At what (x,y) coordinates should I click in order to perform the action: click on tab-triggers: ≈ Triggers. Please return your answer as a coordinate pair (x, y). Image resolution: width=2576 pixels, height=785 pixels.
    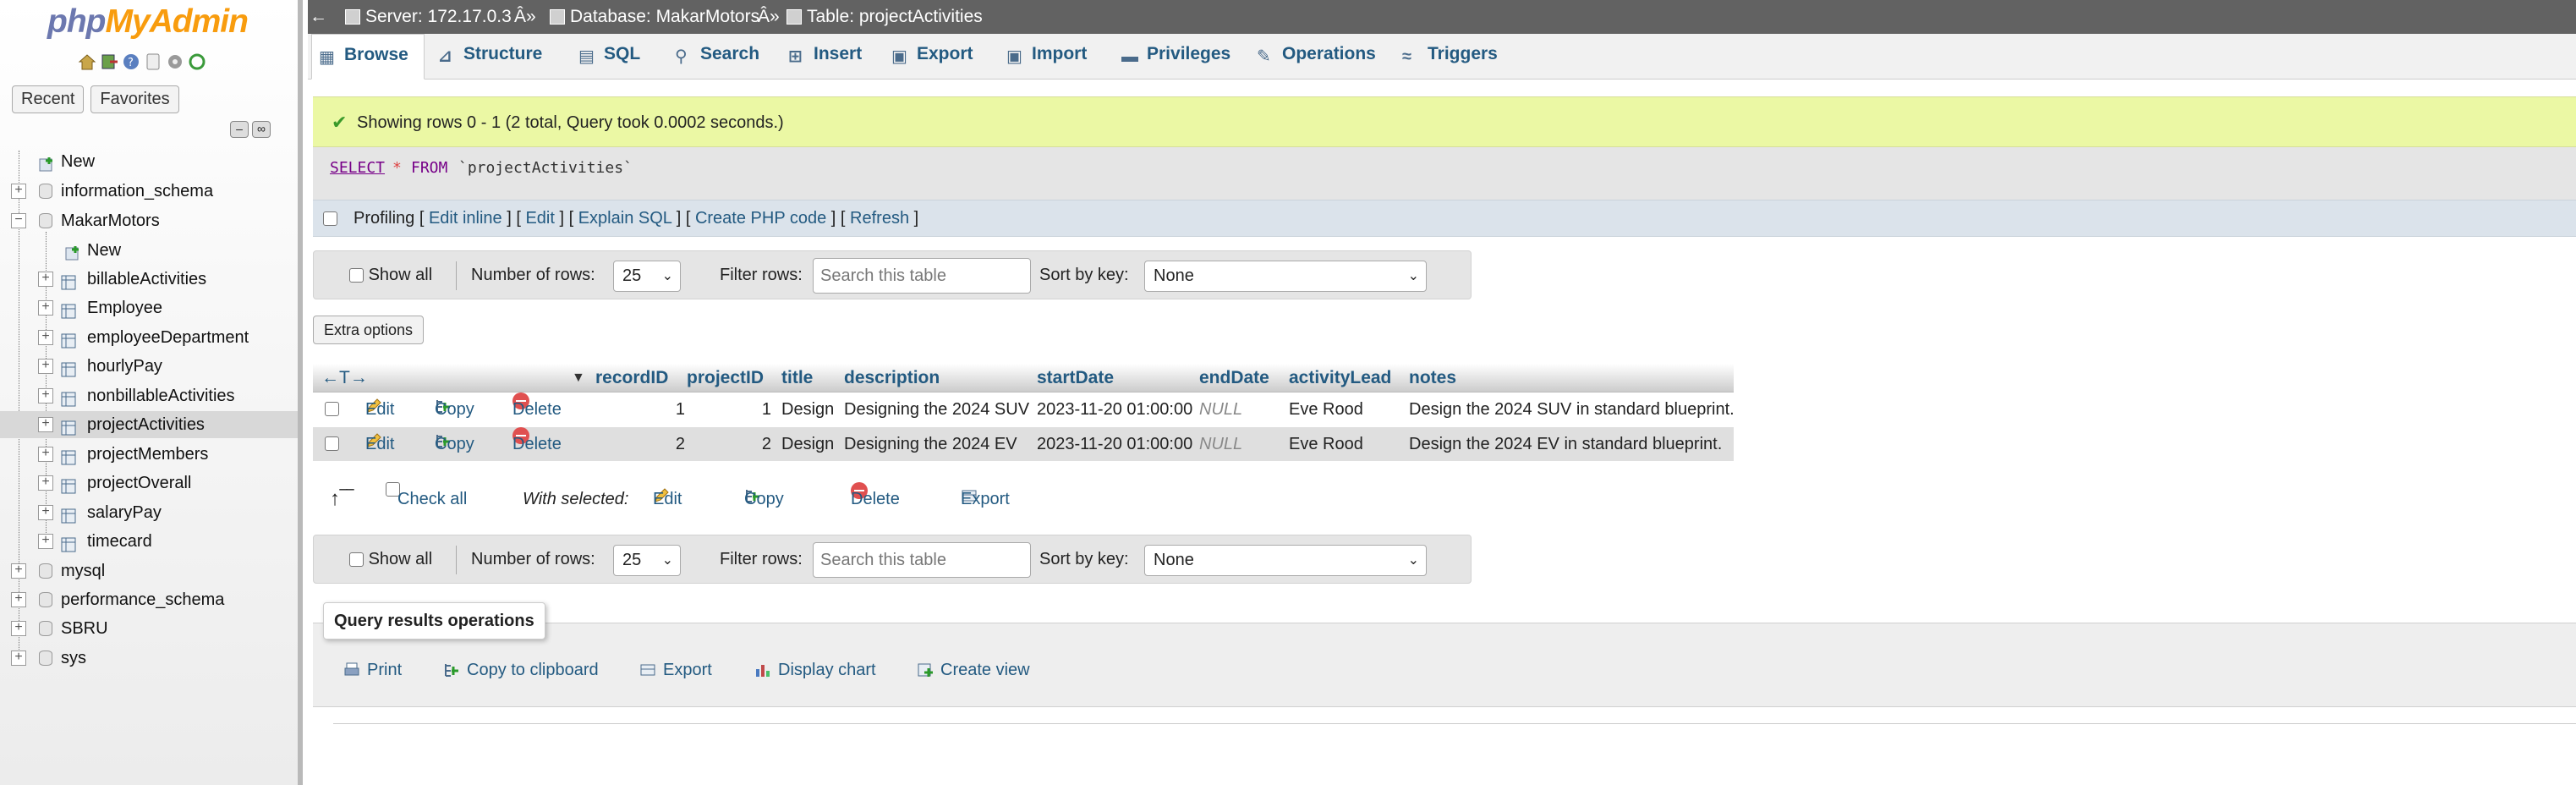
    Looking at the image, I should click on (1446, 57).